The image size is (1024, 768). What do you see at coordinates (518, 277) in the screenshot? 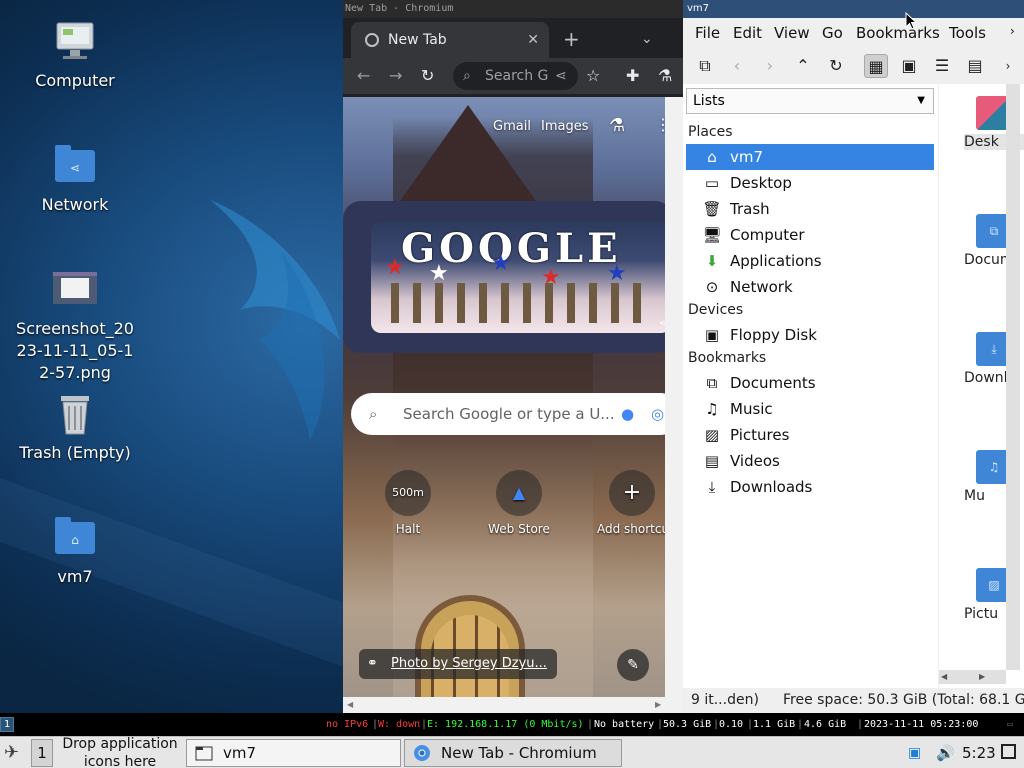
I see `google-doodle: GOOGLE ★ ★ ★ ★ ★ ⋖` at bounding box center [518, 277].